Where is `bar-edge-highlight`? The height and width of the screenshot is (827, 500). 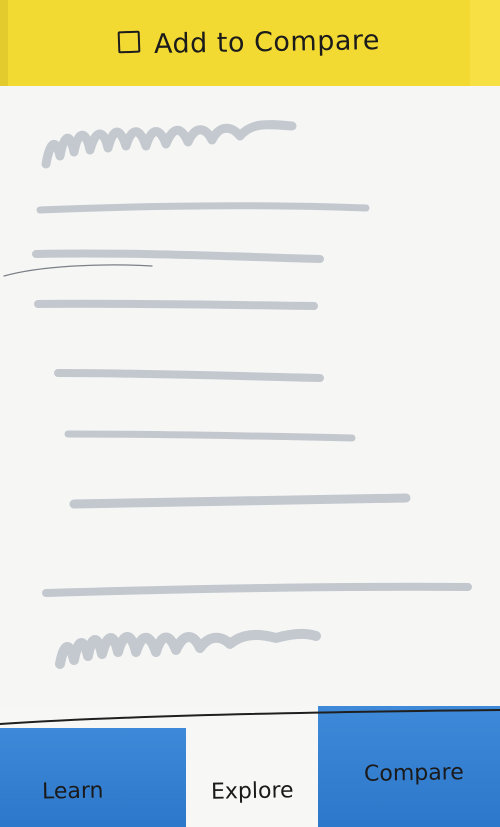
bar-edge-highlight is located at coordinates (485, 43).